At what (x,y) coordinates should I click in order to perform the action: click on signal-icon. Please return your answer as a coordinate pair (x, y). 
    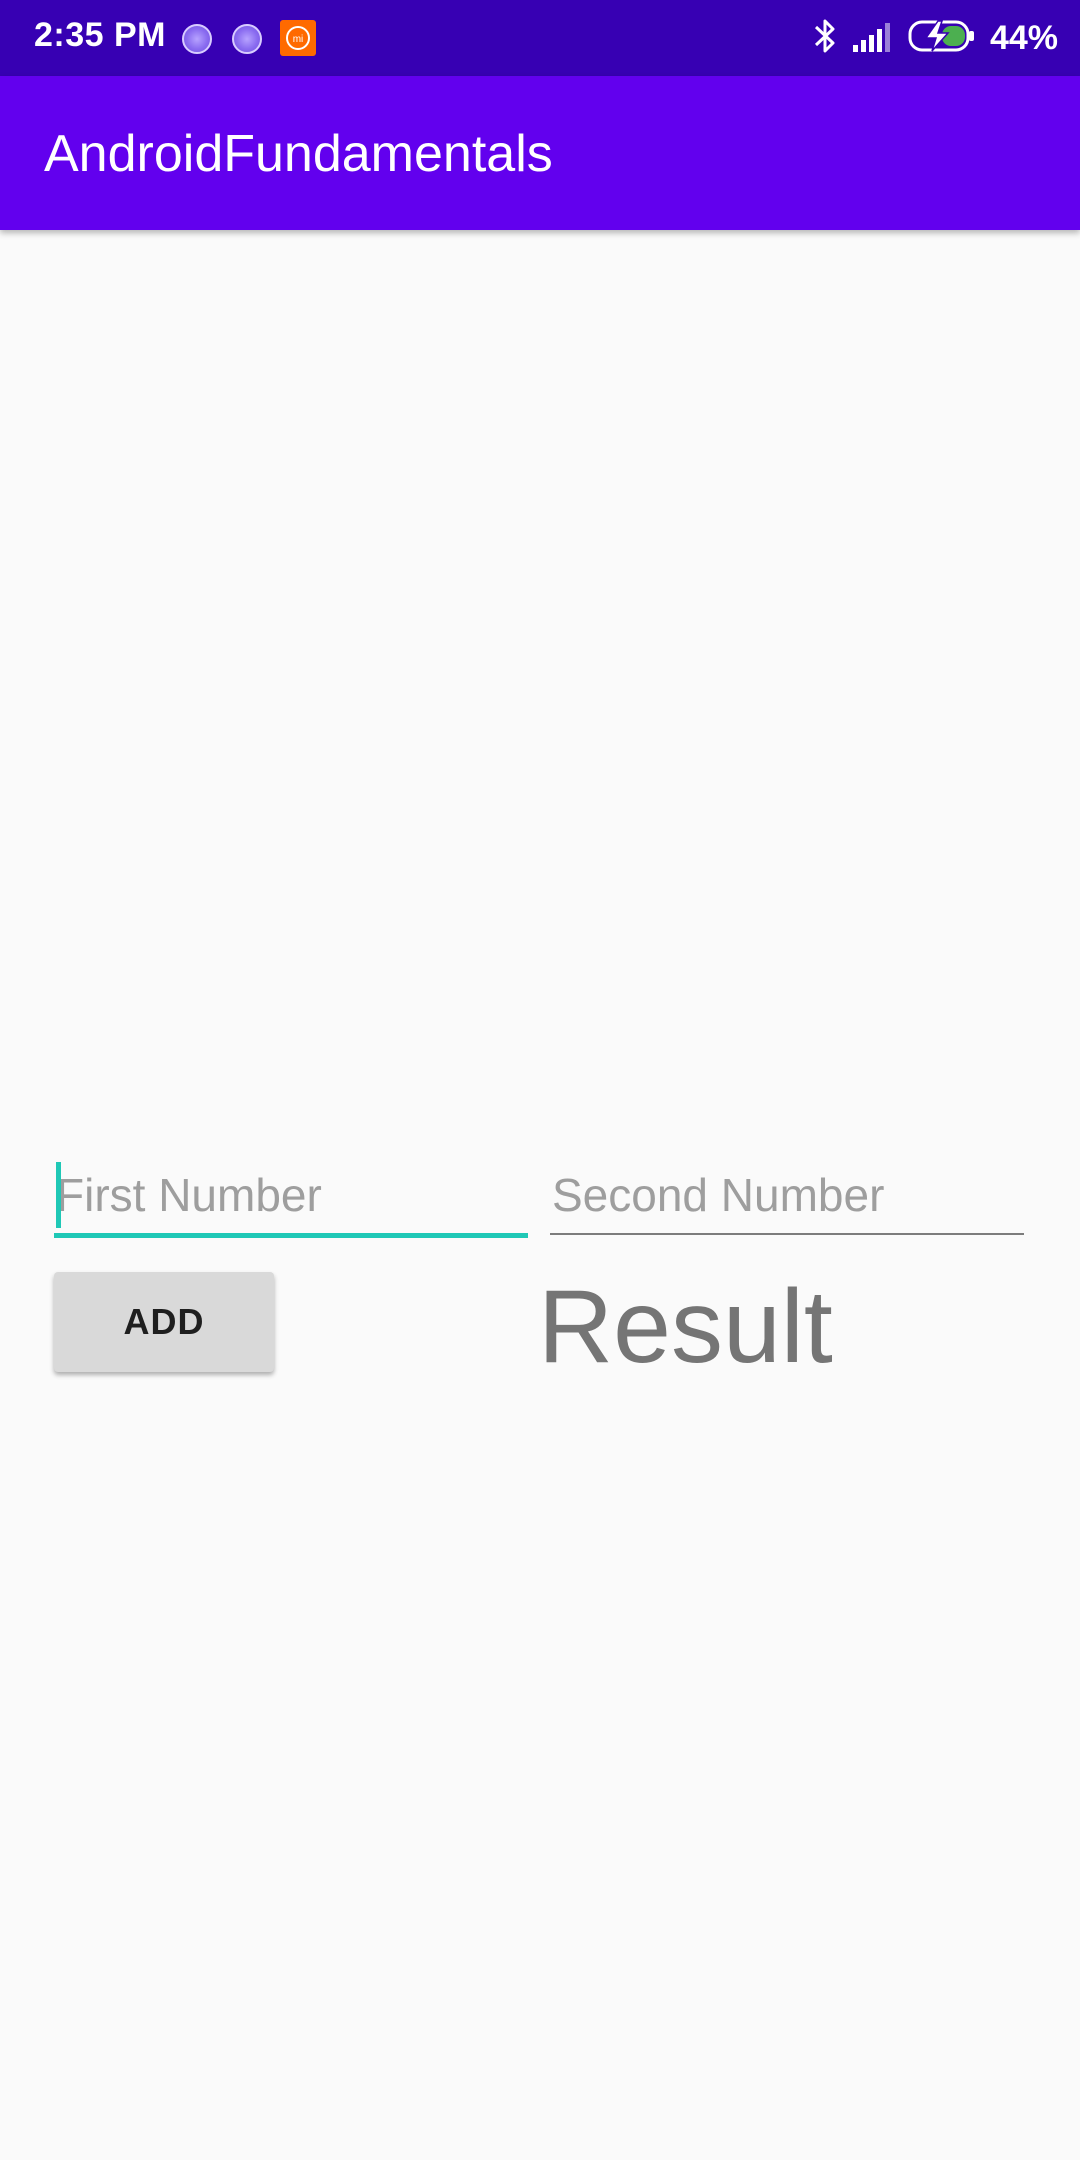
    Looking at the image, I should click on (873, 38).